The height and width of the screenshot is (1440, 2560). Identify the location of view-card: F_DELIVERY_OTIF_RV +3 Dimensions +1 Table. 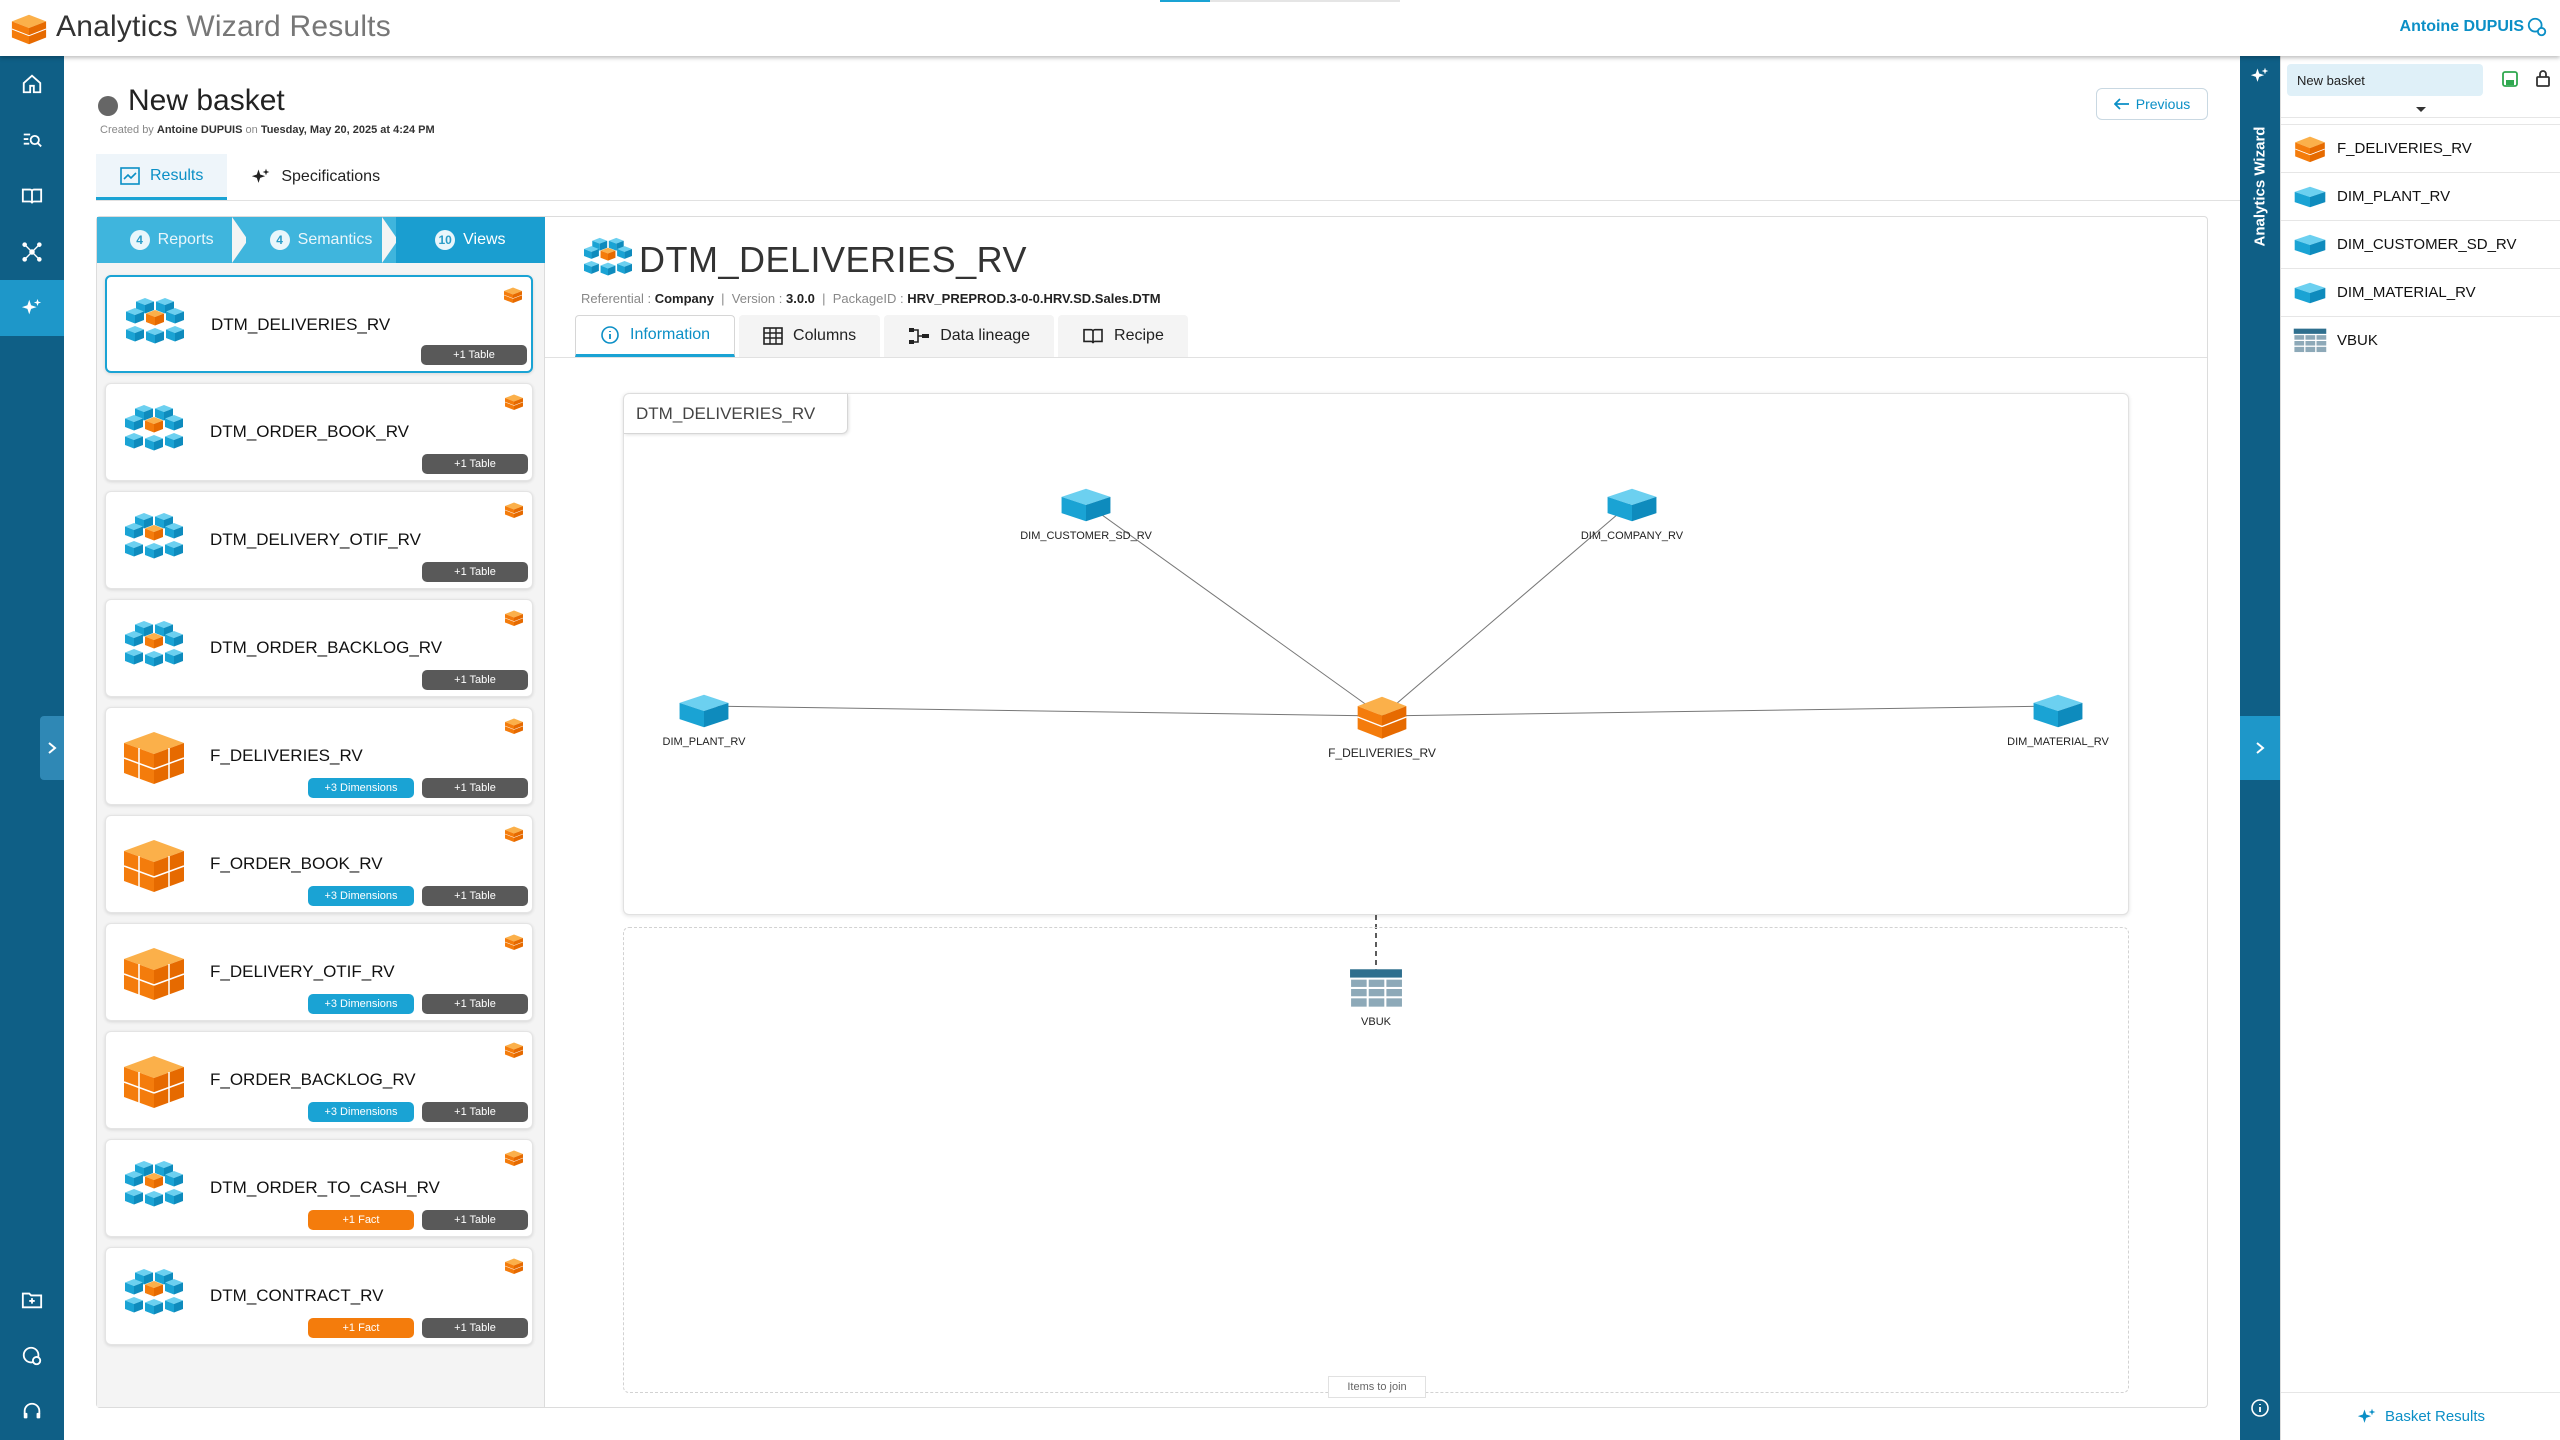
(319, 972).